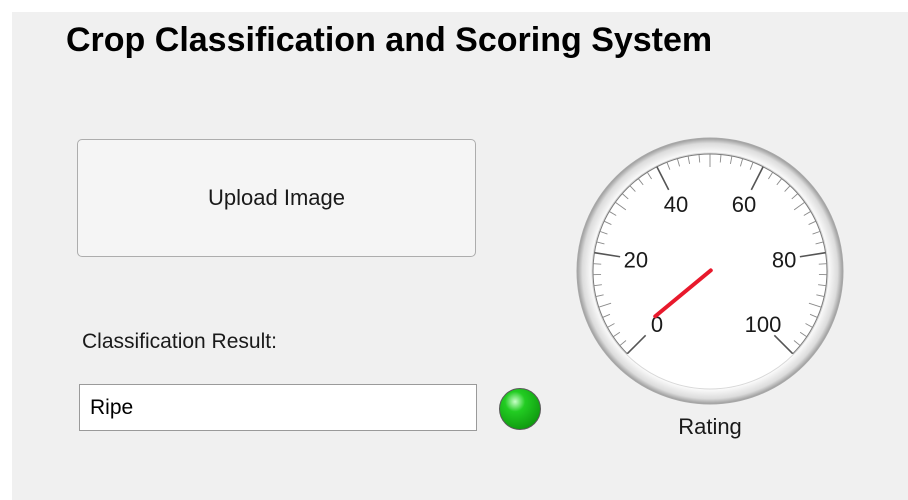 This screenshot has height=500, width=908. What do you see at coordinates (676, 204) in the screenshot?
I see `gauge-tick-label: 40` at bounding box center [676, 204].